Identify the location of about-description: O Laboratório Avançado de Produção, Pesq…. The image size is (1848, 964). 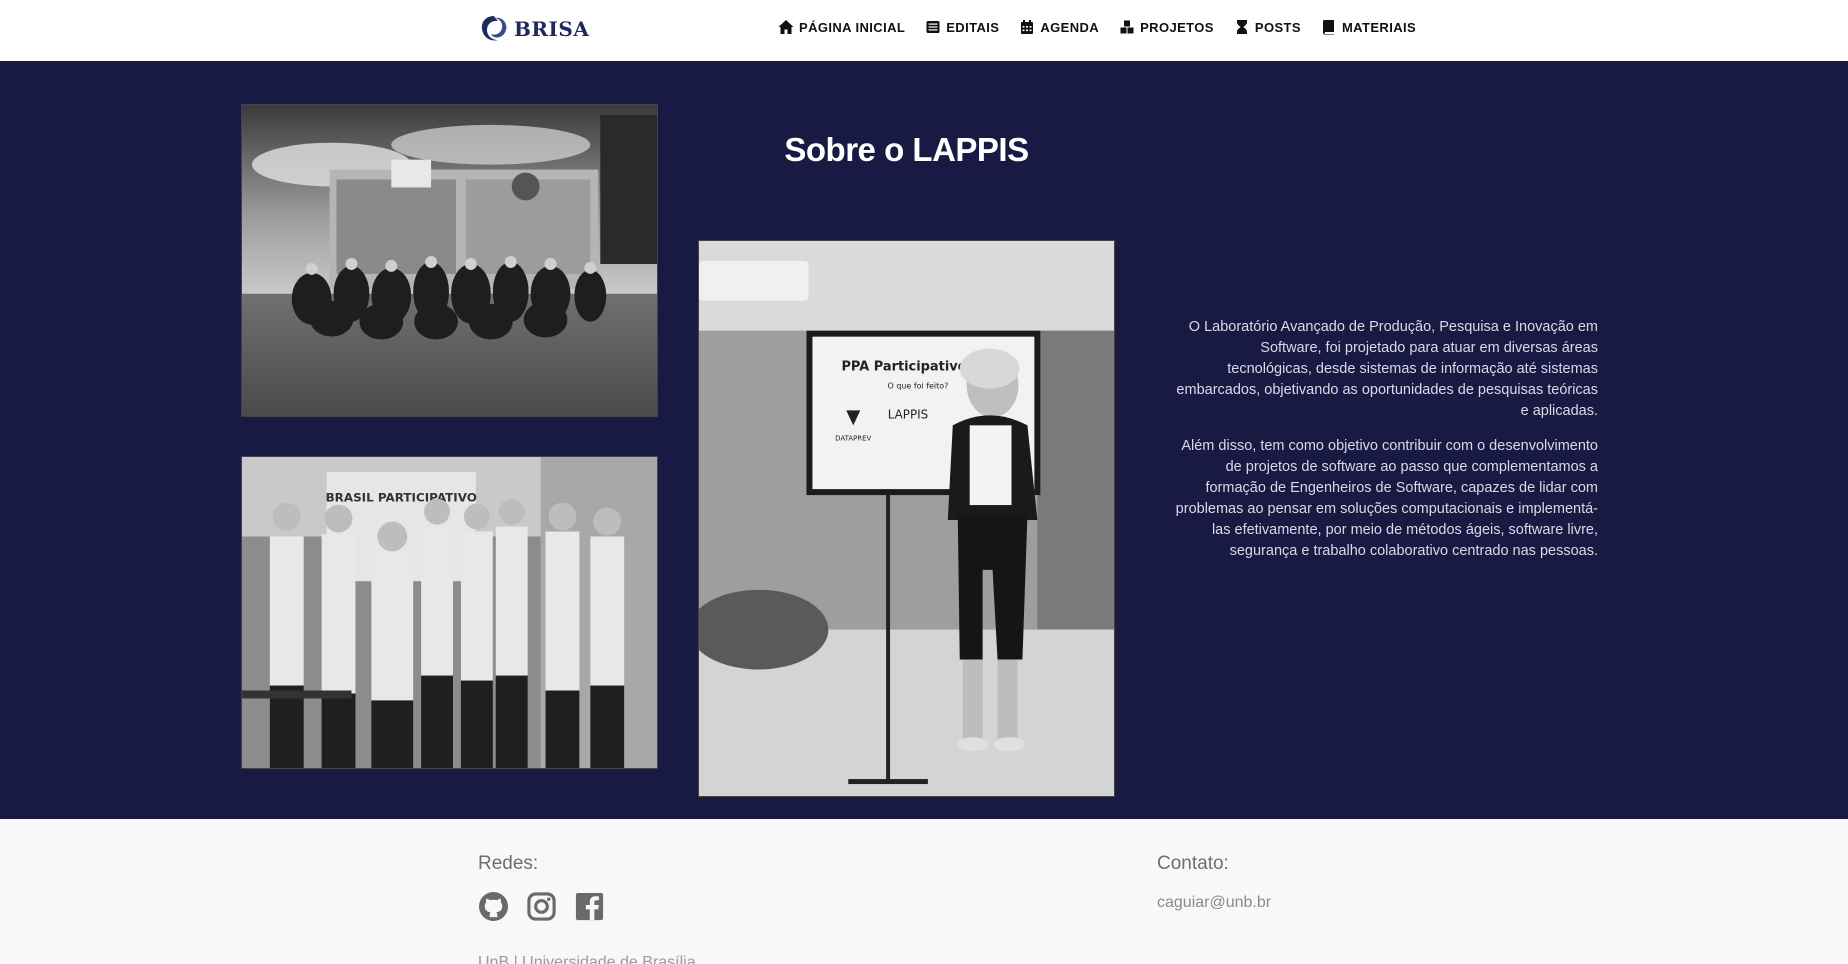
(1385, 446).